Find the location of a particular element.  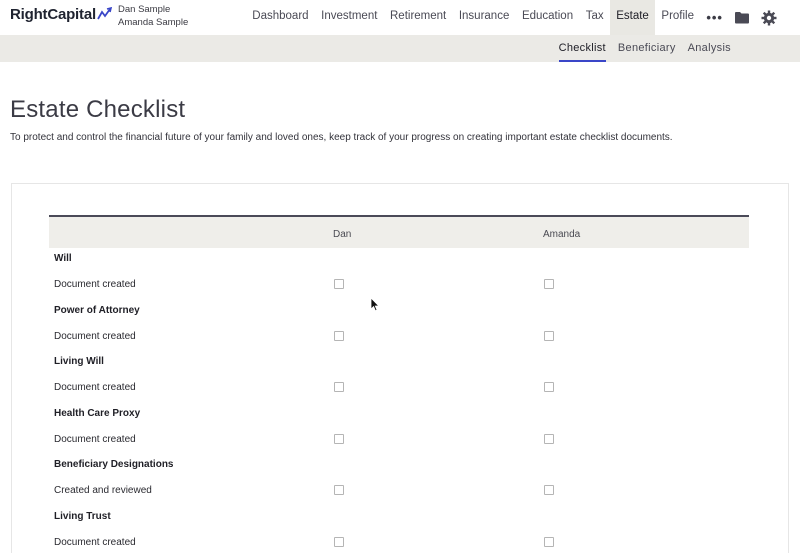

nav-profile: Profile is located at coordinates (677, 17).